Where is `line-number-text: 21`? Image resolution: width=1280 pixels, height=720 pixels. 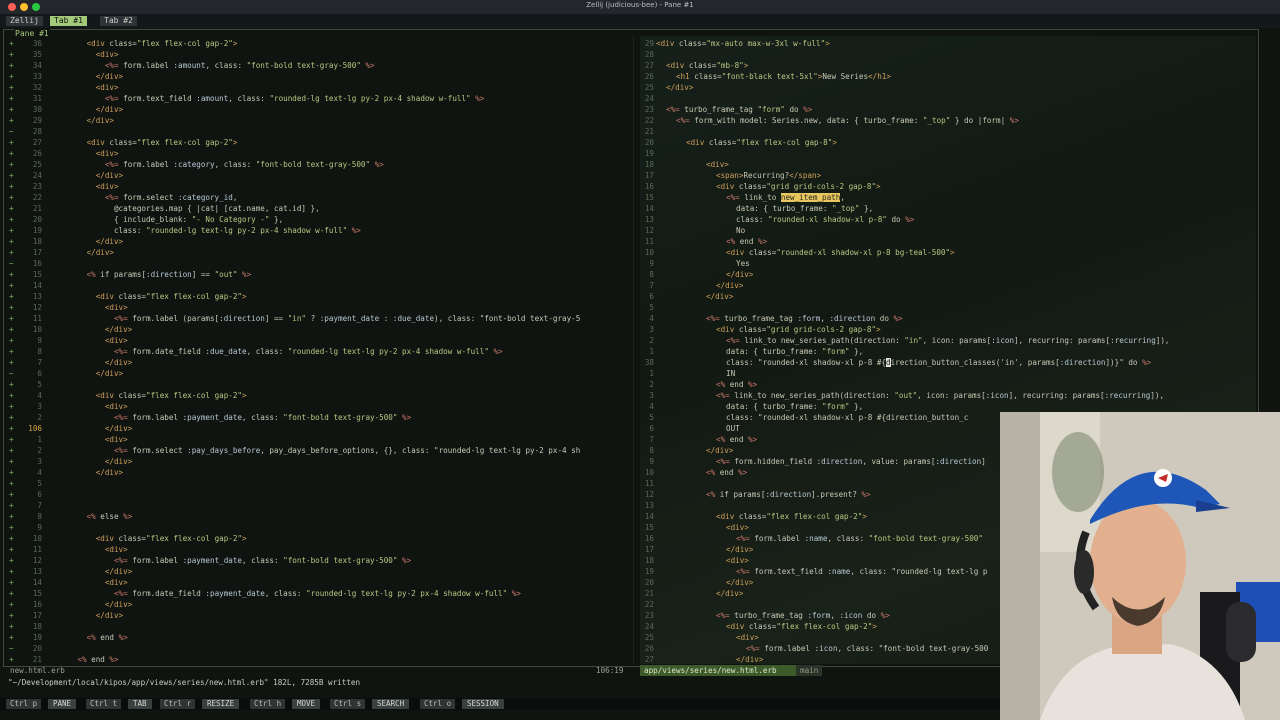
line-number-text: 21 is located at coordinates (37, 659).